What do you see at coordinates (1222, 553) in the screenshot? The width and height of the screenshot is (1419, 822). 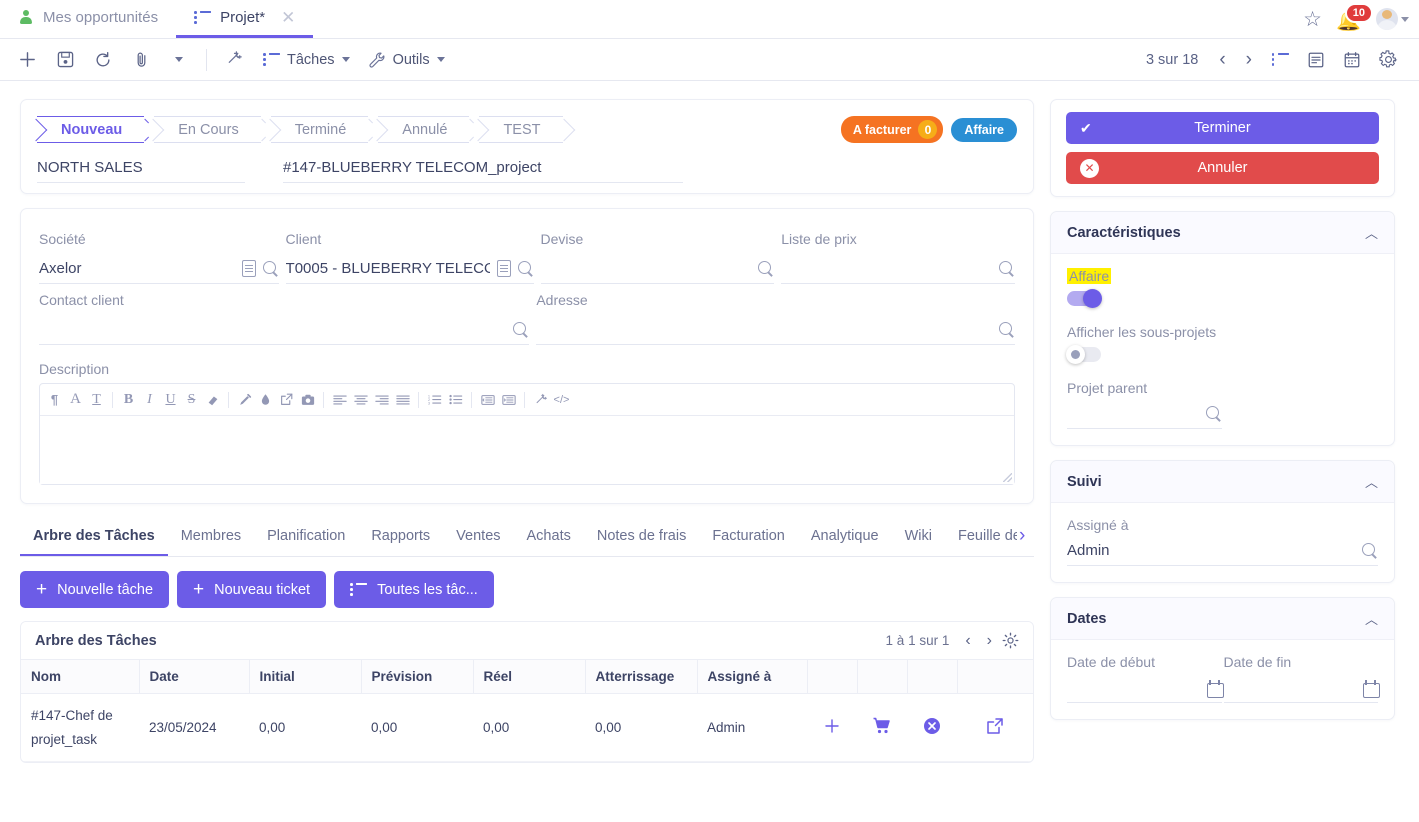 I see `assigne-input: Admin` at bounding box center [1222, 553].